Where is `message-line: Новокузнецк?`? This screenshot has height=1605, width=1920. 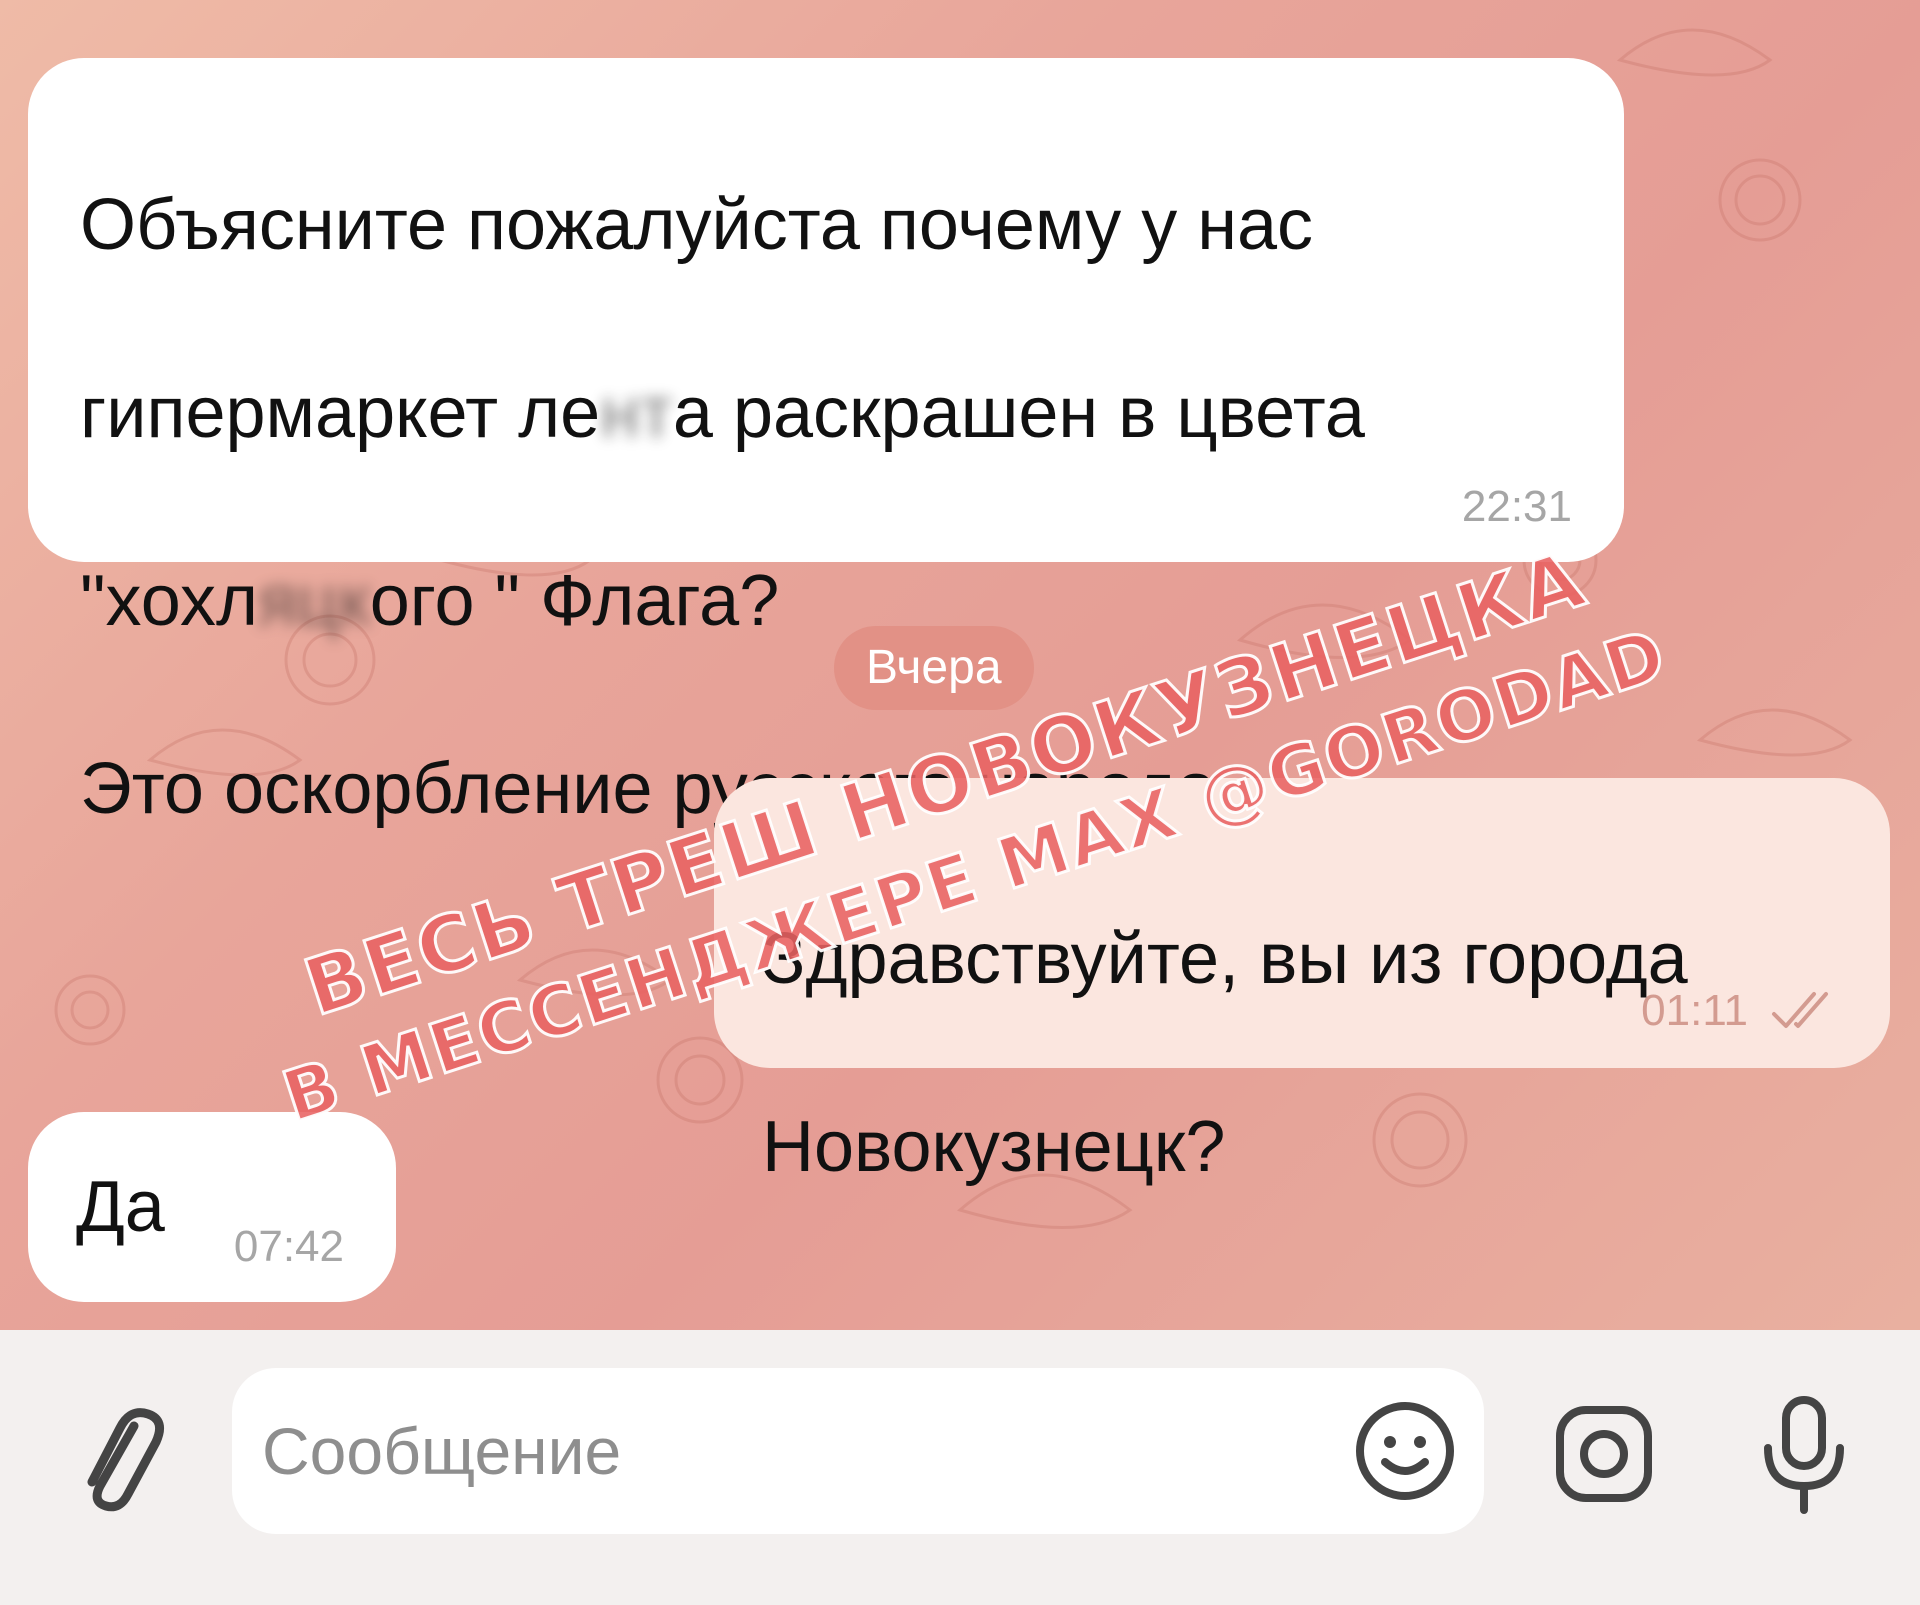
message-line: Новокузнецк? is located at coordinates (994, 1147).